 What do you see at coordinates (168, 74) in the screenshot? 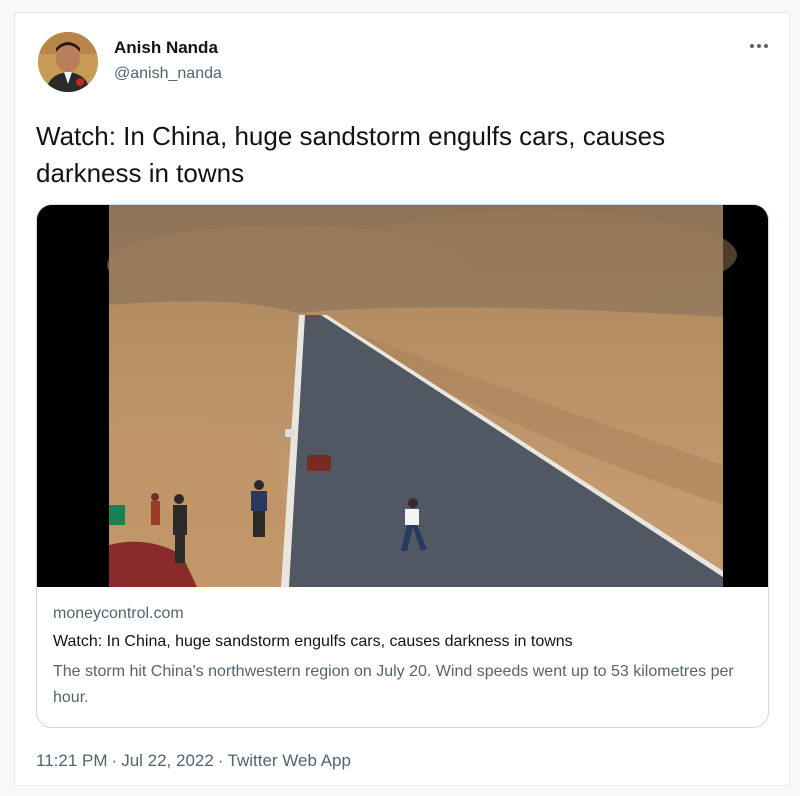
I see `author-handle: @anish_nanda` at bounding box center [168, 74].